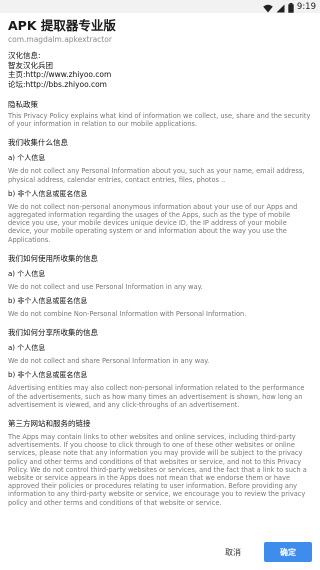  Describe the element at coordinates (60, 74) in the screenshot. I see `localization-line: 主页:http://www.zhiyoo.com` at that location.